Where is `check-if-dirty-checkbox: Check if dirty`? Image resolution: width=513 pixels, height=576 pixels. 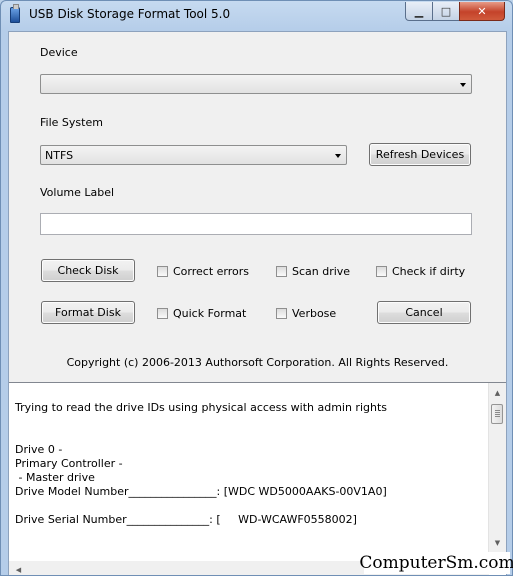 check-if-dirty-checkbox: Check if dirty is located at coordinates (420, 271).